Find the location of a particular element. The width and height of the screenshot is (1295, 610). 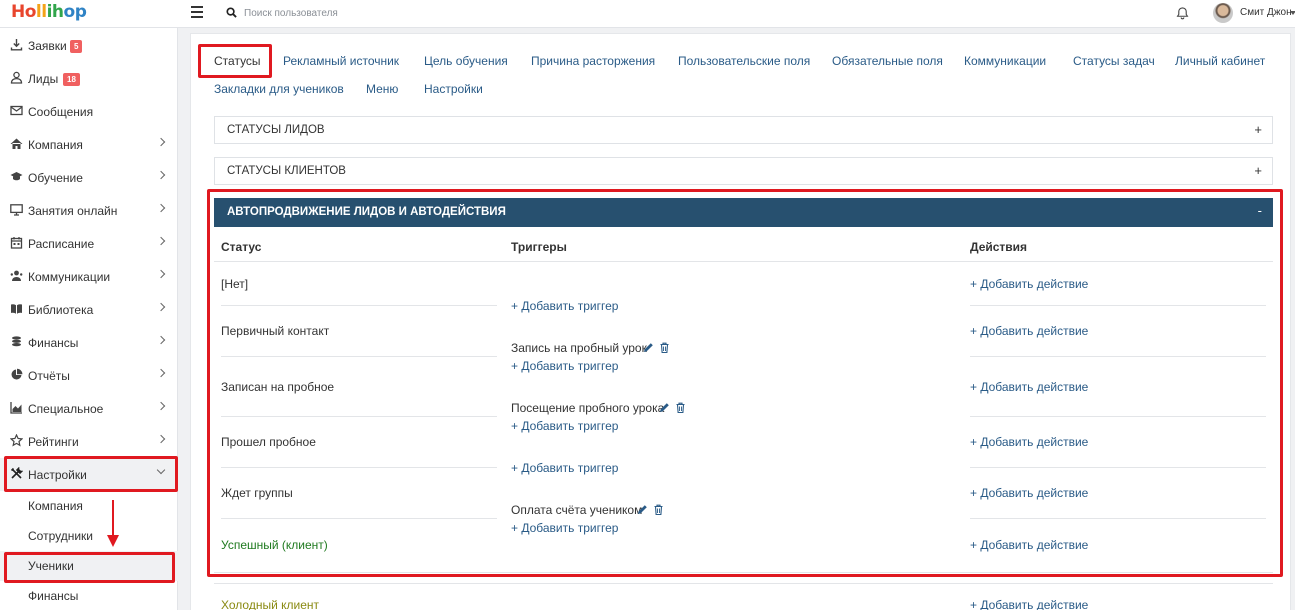

communications-icon is located at coordinates (16, 275).